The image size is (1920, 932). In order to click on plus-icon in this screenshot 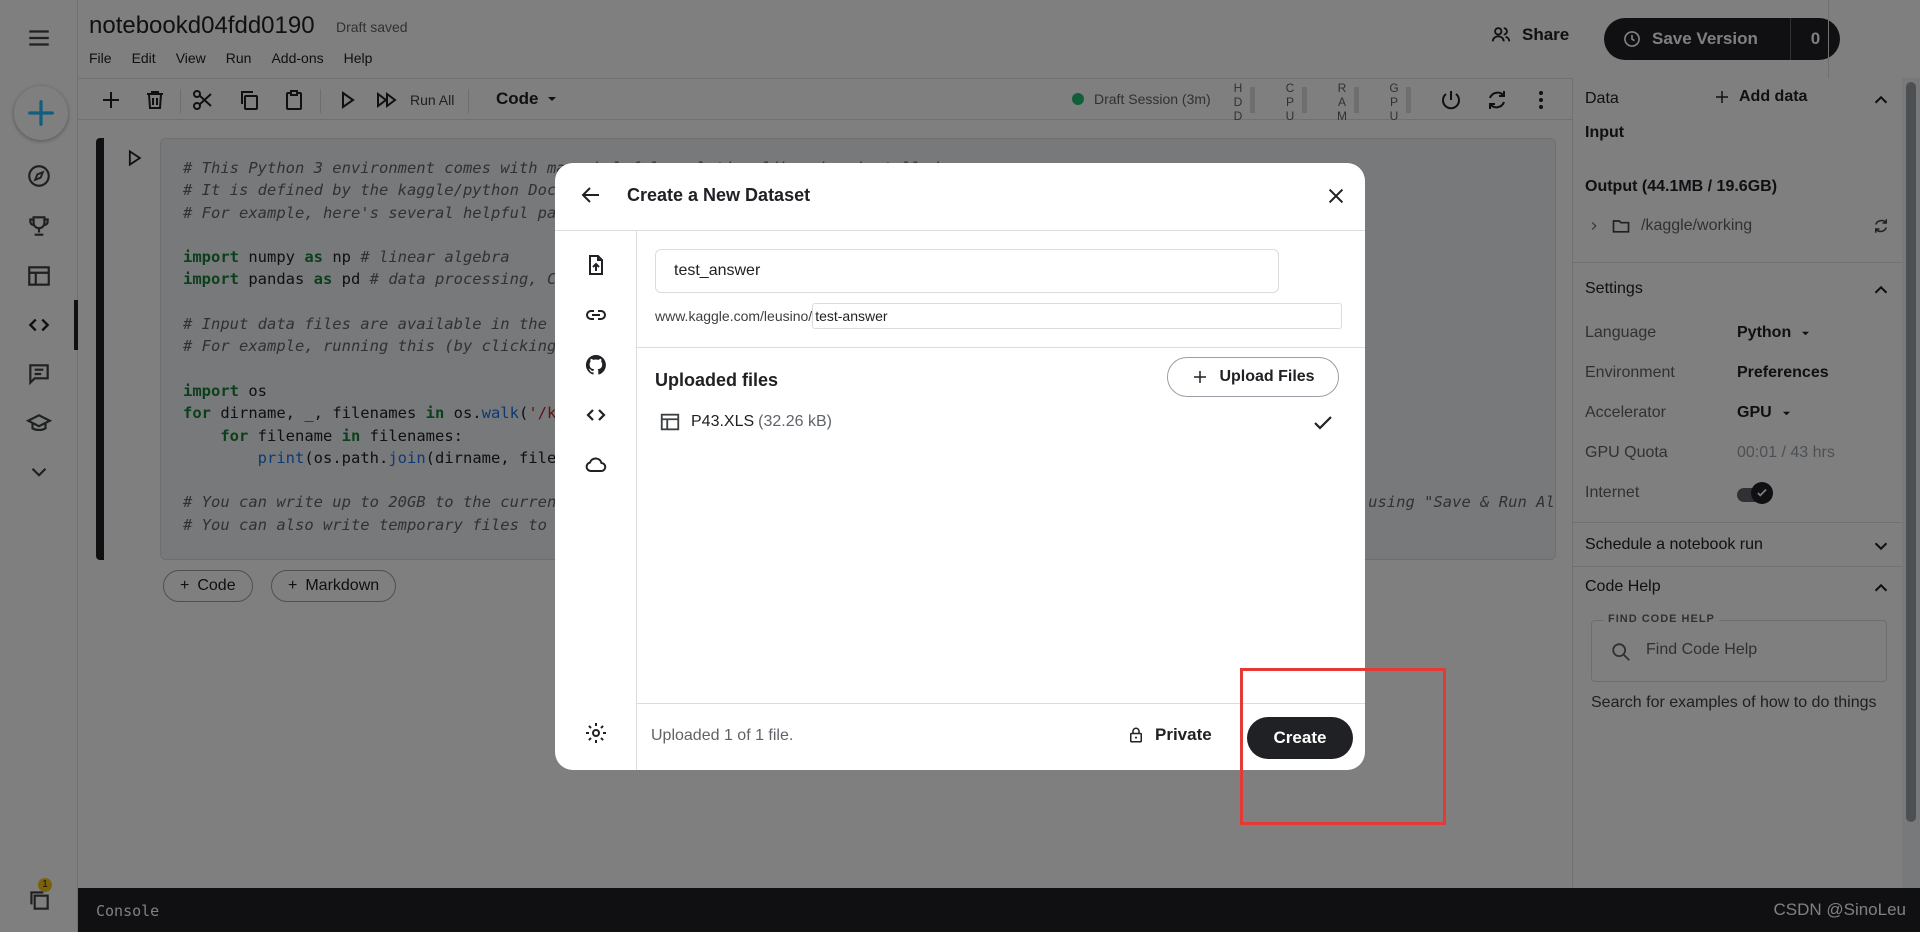, I will do `click(1200, 377)`.